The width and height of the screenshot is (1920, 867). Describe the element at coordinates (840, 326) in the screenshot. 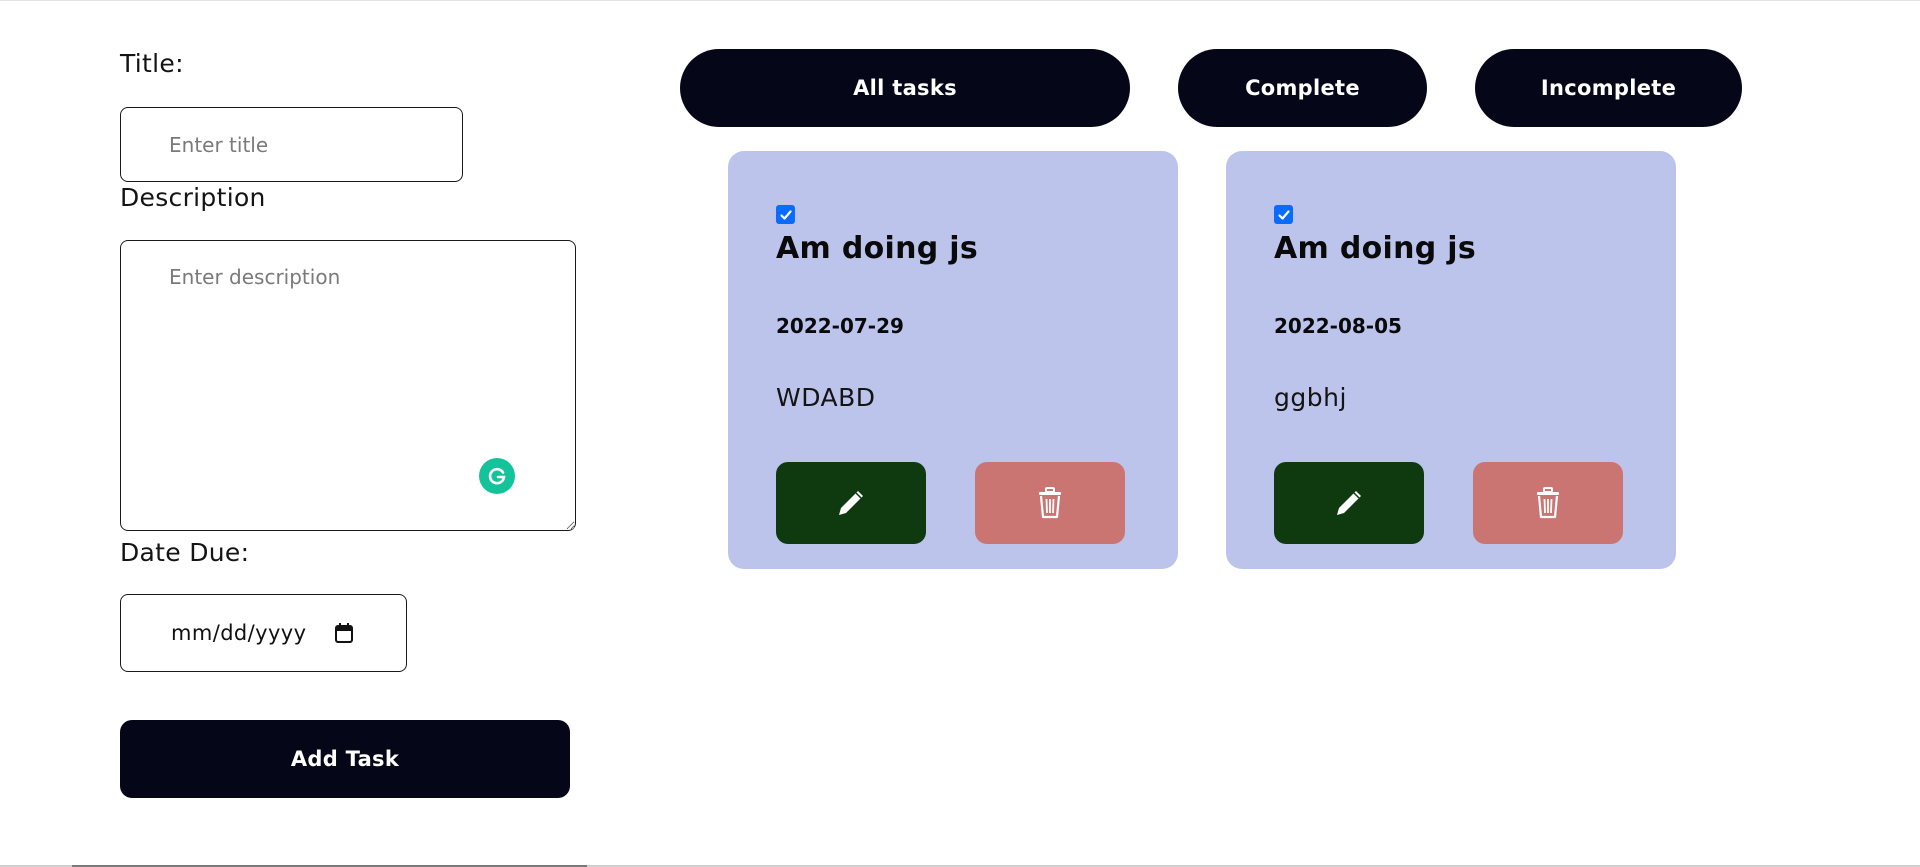

I see `task-date: 2022-07-29` at that location.